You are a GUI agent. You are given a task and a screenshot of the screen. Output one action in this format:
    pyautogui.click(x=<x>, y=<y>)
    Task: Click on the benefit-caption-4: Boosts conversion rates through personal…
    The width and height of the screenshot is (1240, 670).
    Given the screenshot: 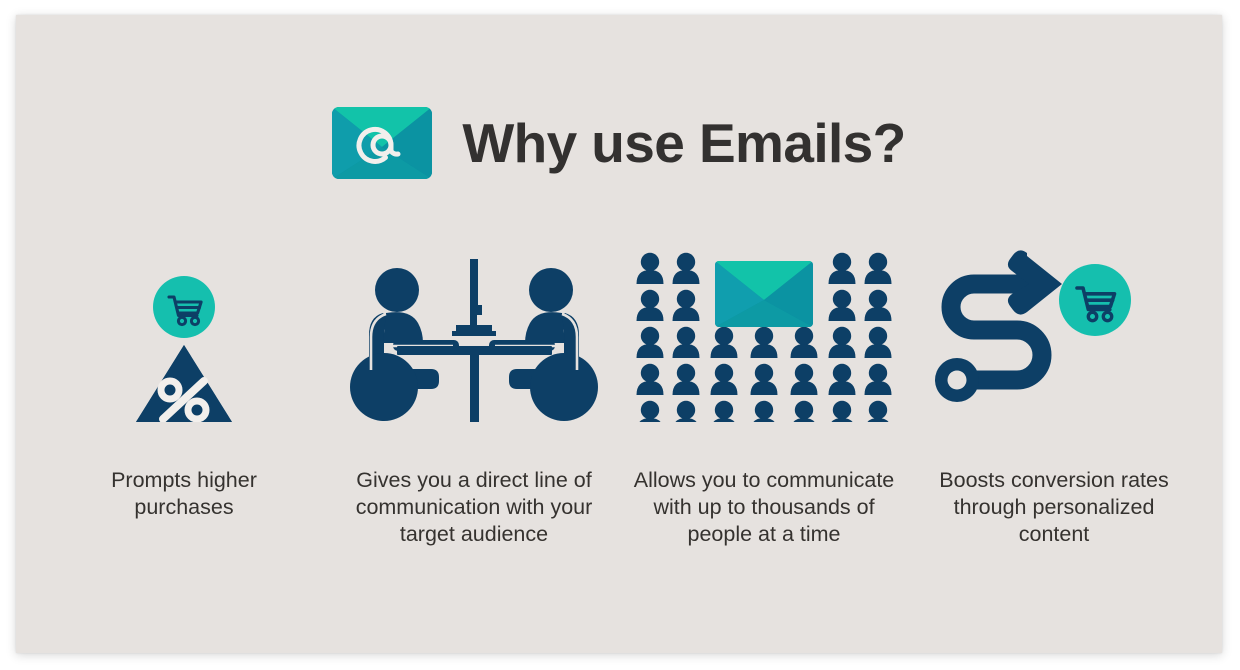 What is the action you would take?
    pyautogui.click(x=1054, y=507)
    